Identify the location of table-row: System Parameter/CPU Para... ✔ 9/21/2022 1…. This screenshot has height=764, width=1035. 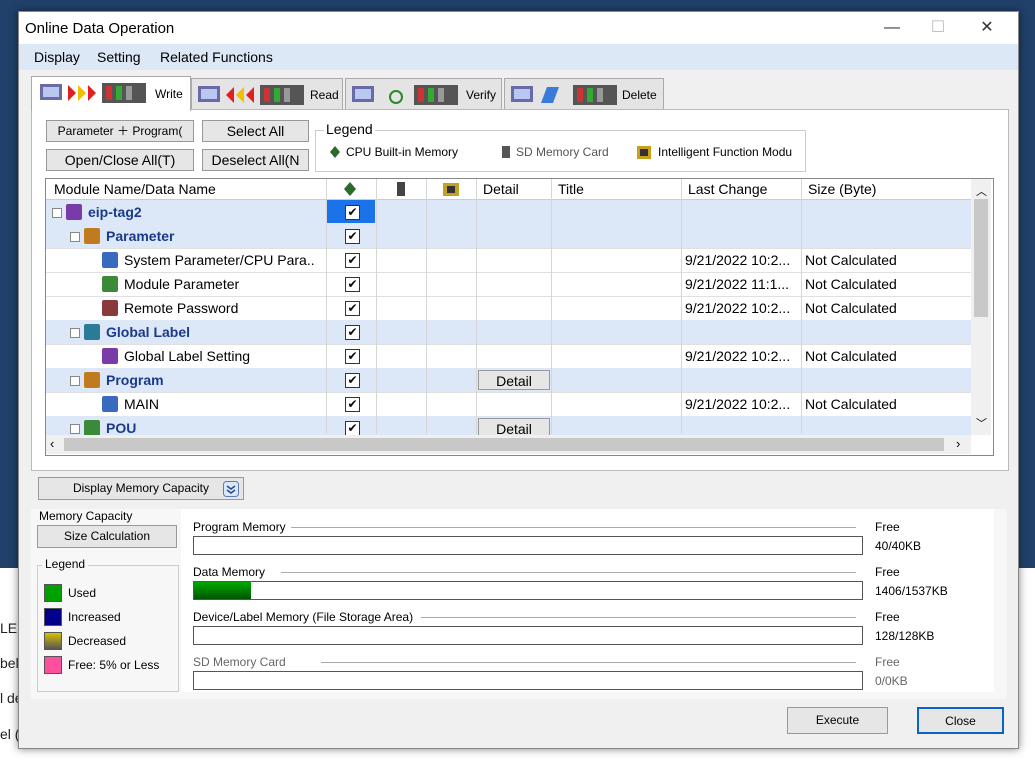
(508, 260).